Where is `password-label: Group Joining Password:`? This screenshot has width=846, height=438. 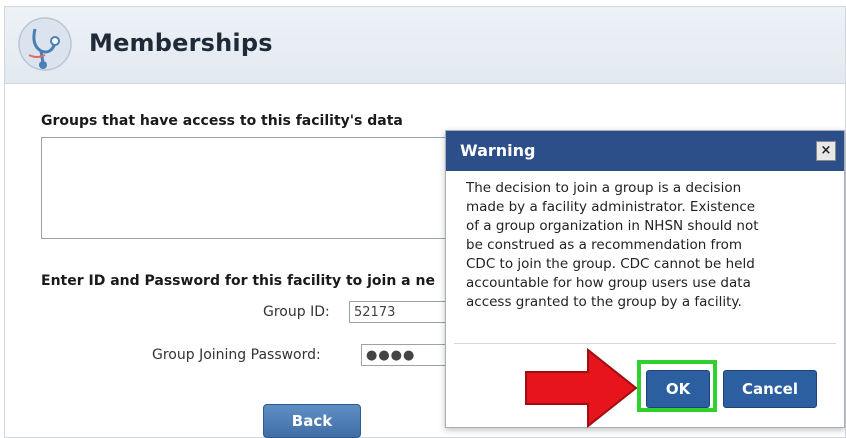 password-label: Group Joining Password: is located at coordinates (236, 355).